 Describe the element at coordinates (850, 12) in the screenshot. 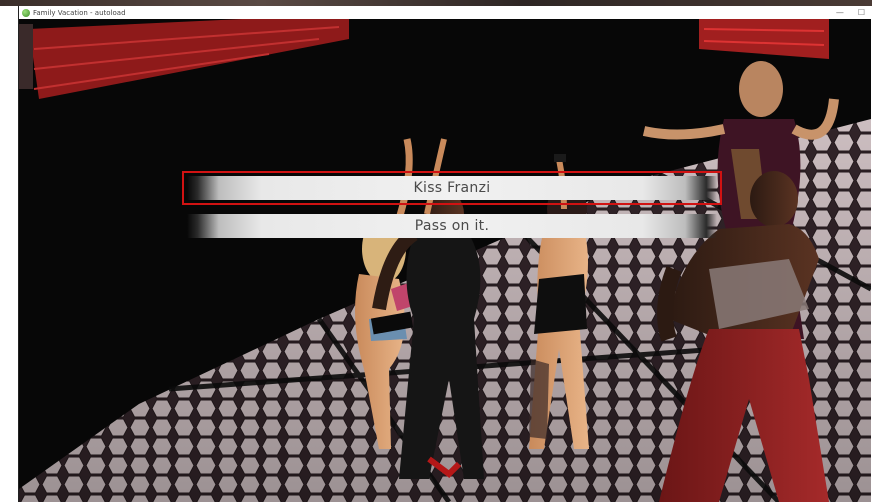

I see `window-controls: — ☐` at that location.